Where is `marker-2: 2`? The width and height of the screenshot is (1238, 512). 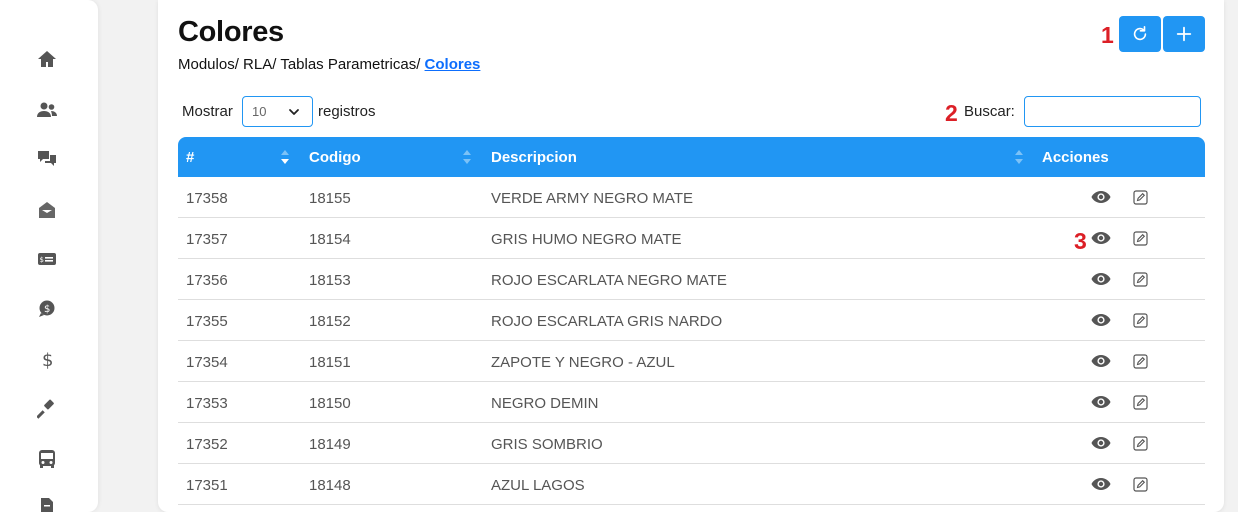
marker-2: 2 is located at coordinates (951, 113).